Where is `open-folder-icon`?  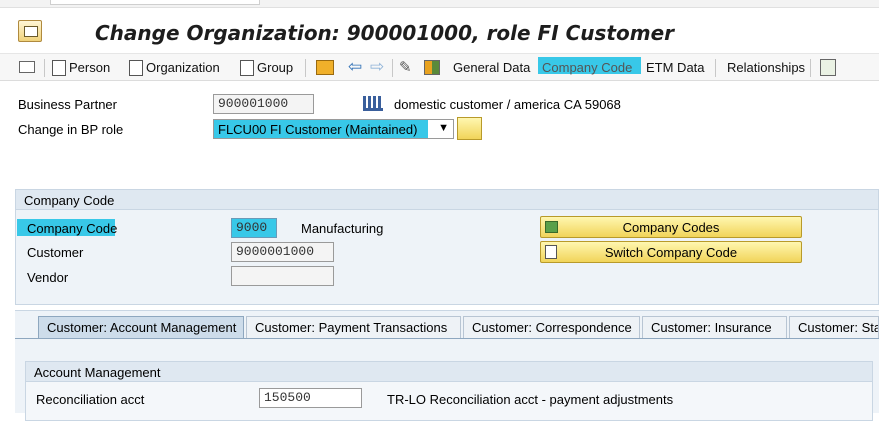
open-folder-icon is located at coordinates (325, 67).